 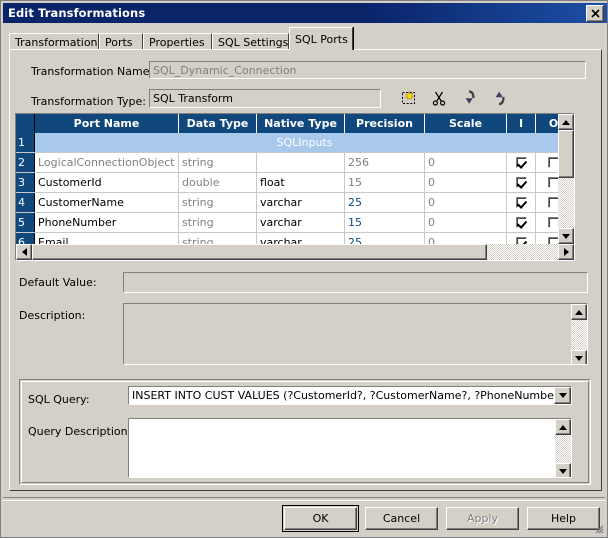 I want to click on close-glyph, so click(x=595, y=13).